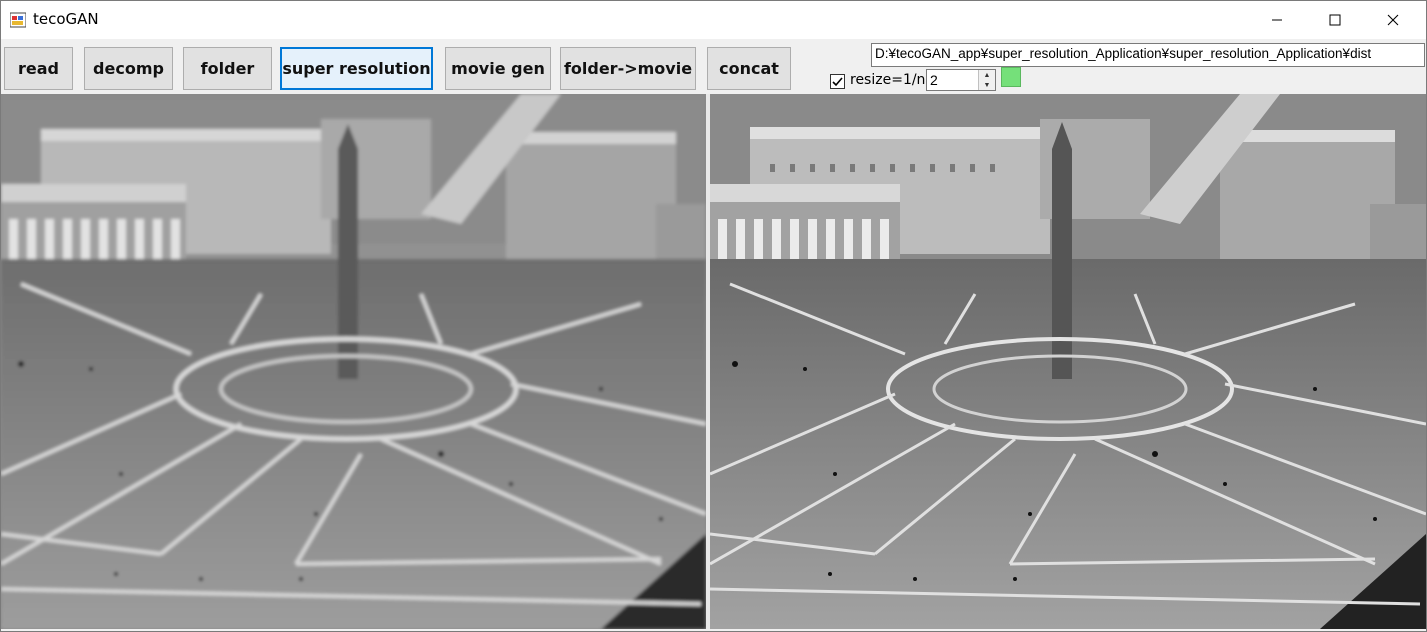  What do you see at coordinates (1011, 77) in the screenshot?
I see `status-indicator` at bounding box center [1011, 77].